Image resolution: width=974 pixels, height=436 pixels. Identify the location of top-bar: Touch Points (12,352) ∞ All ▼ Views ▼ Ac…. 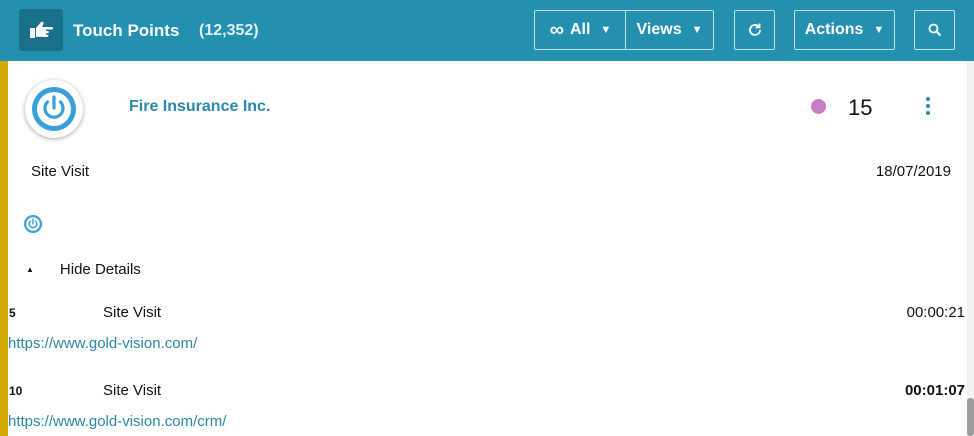
(487, 30).